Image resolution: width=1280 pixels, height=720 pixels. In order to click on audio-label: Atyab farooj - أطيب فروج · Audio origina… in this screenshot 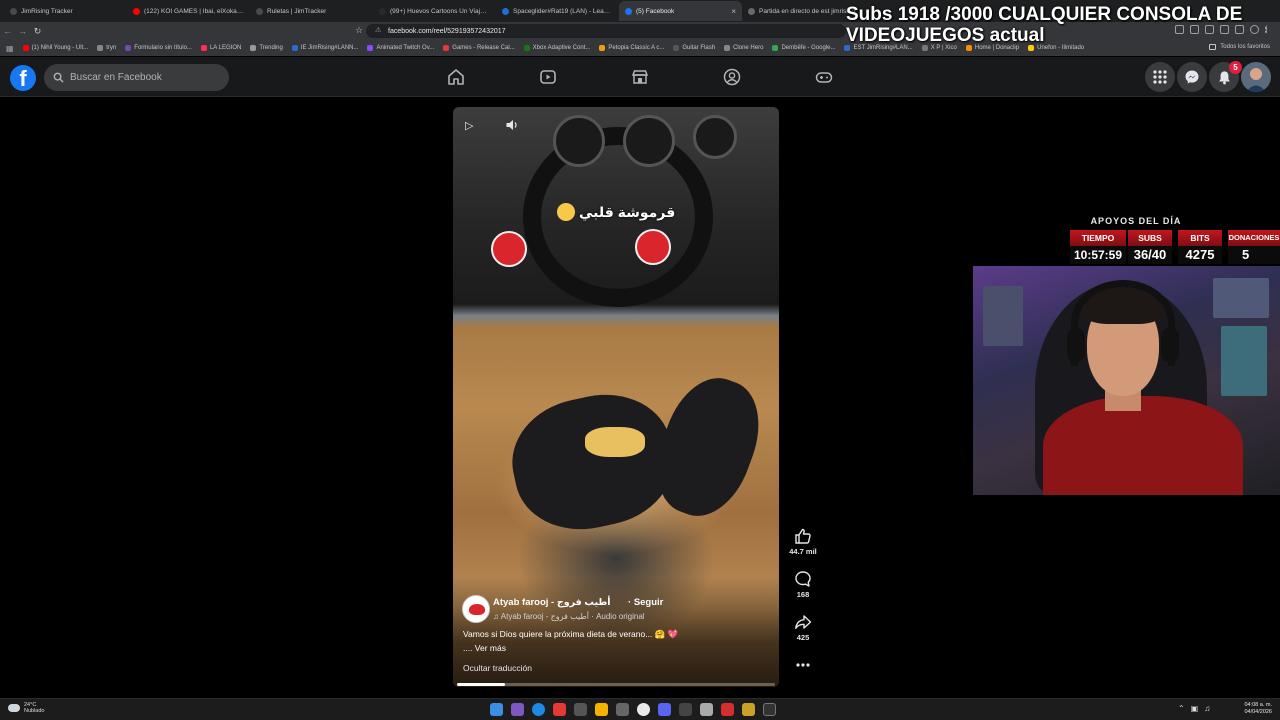, I will do `click(572, 616)`.